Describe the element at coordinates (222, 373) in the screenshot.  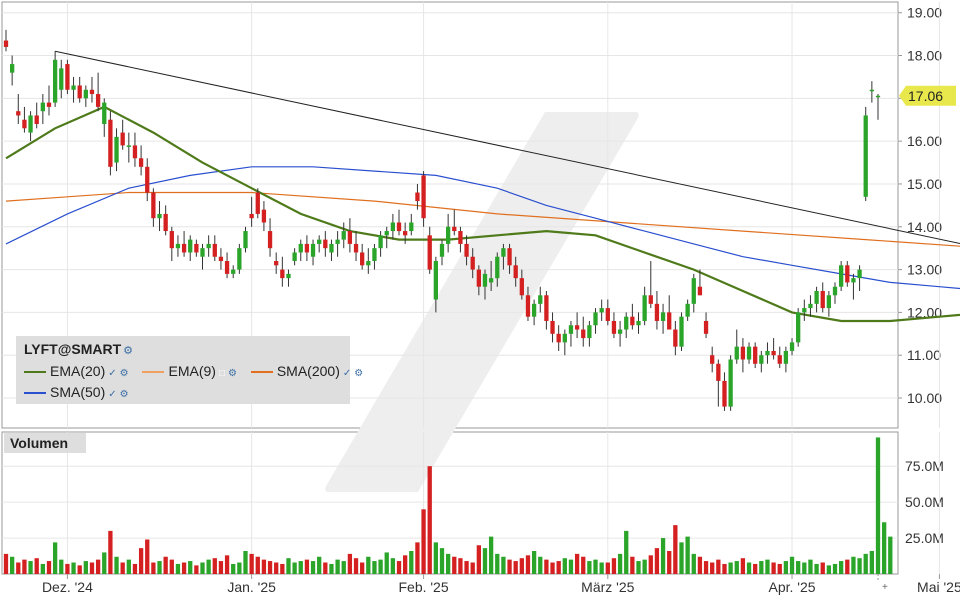
I see `checkbox-empty-icon: □` at that location.